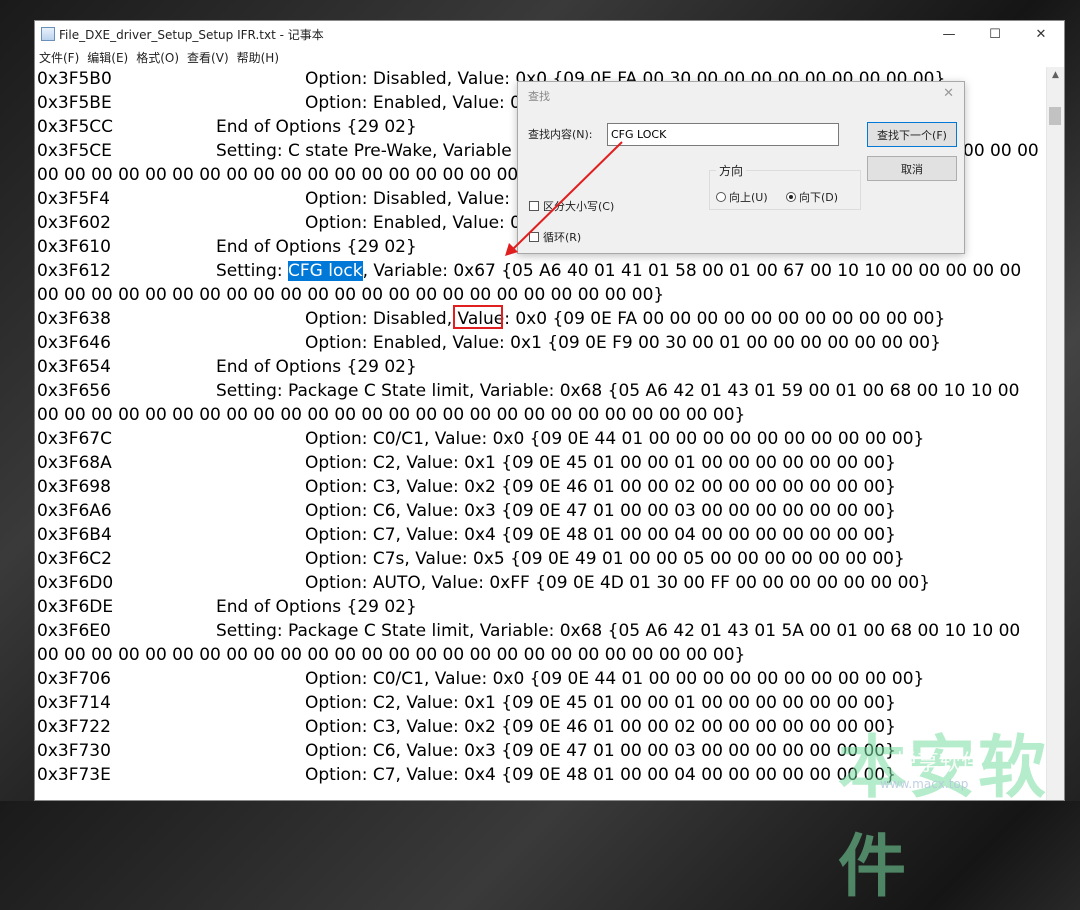 The height and width of the screenshot is (910, 1080). Describe the element at coordinates (1055, 433) in the screenshot. I see `vertical-scrollbar: ▲` at that location.